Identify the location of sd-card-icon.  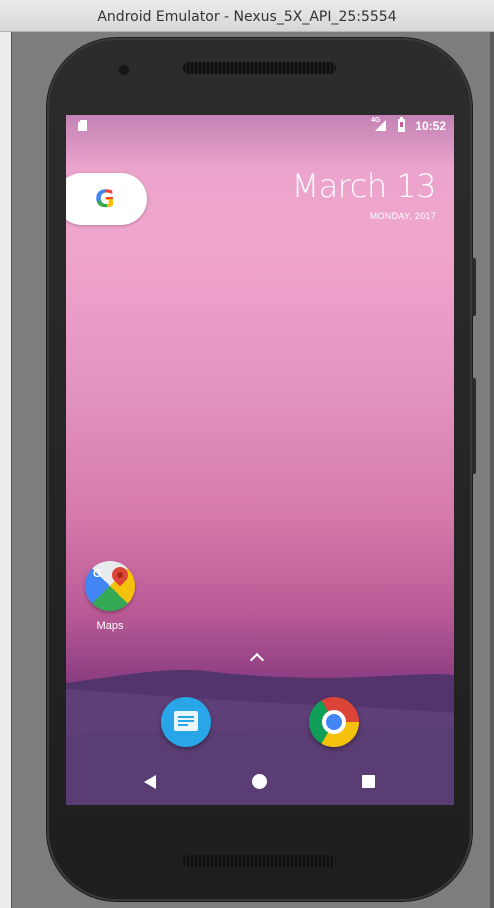
(82, 125).